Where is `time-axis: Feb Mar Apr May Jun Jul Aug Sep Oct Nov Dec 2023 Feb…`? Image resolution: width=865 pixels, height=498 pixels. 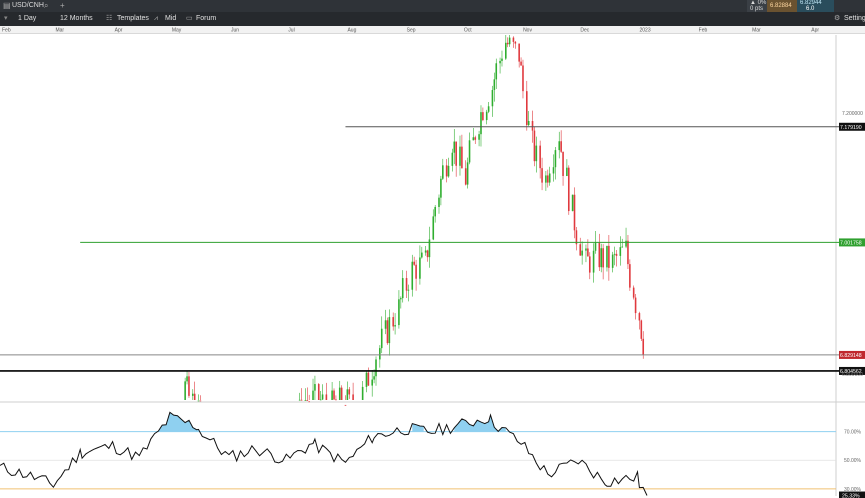 time-axis: Feb Mar Apr May Jun Jul Aug Sep Oct Nov Dec 2023 Feb… is located at coordinates (410, 31).